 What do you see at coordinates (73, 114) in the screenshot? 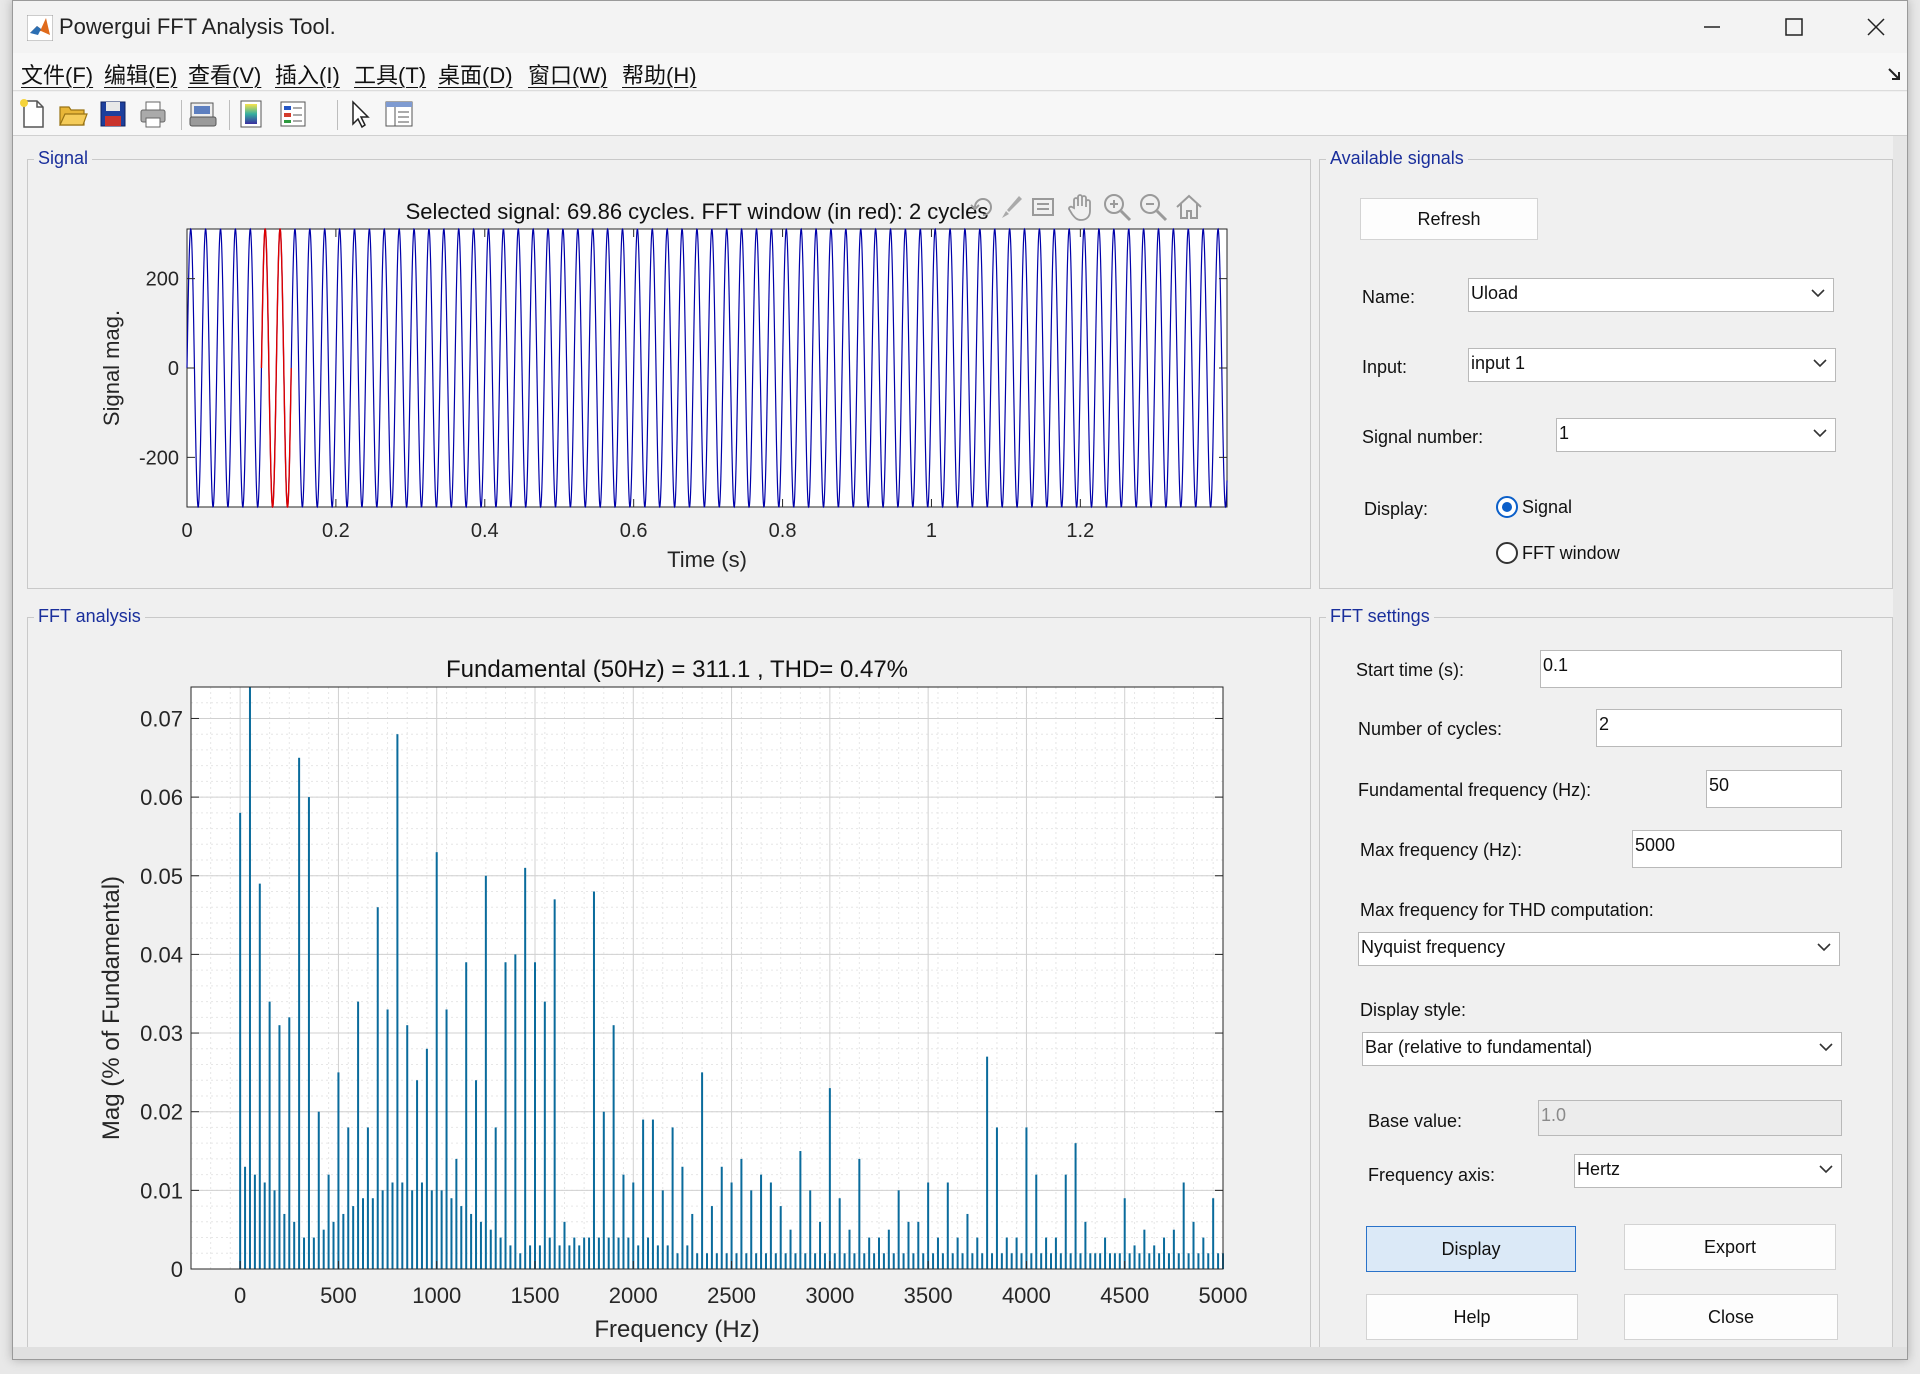
I see `open-folder-icon` at bounding box center [73, 114].